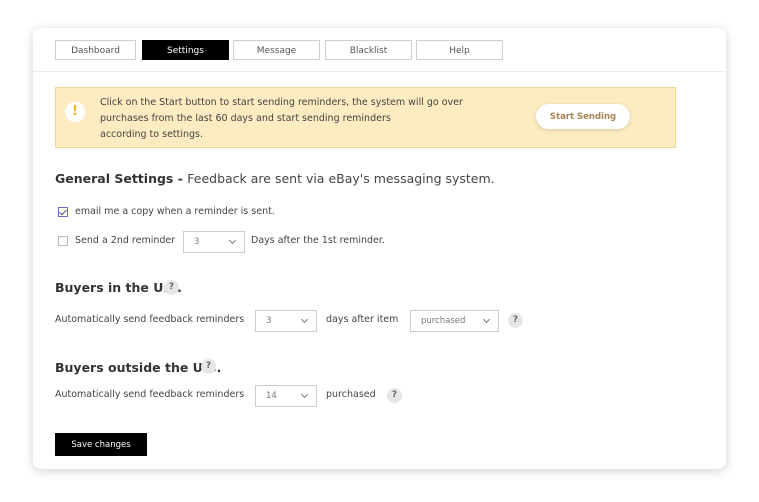 This screenshot has width=759, height=502. I want to click on outside-reminder-label: Automatically send feedback reminders, so click(150, 394).